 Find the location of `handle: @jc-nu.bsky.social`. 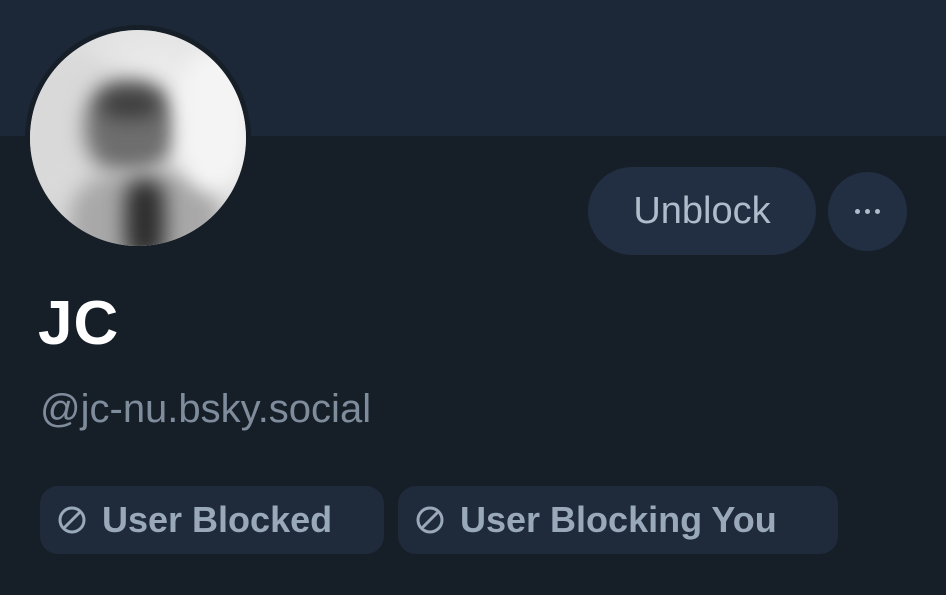

handle: @jc-nu.bsky.social is located at coordinates (206, 409).